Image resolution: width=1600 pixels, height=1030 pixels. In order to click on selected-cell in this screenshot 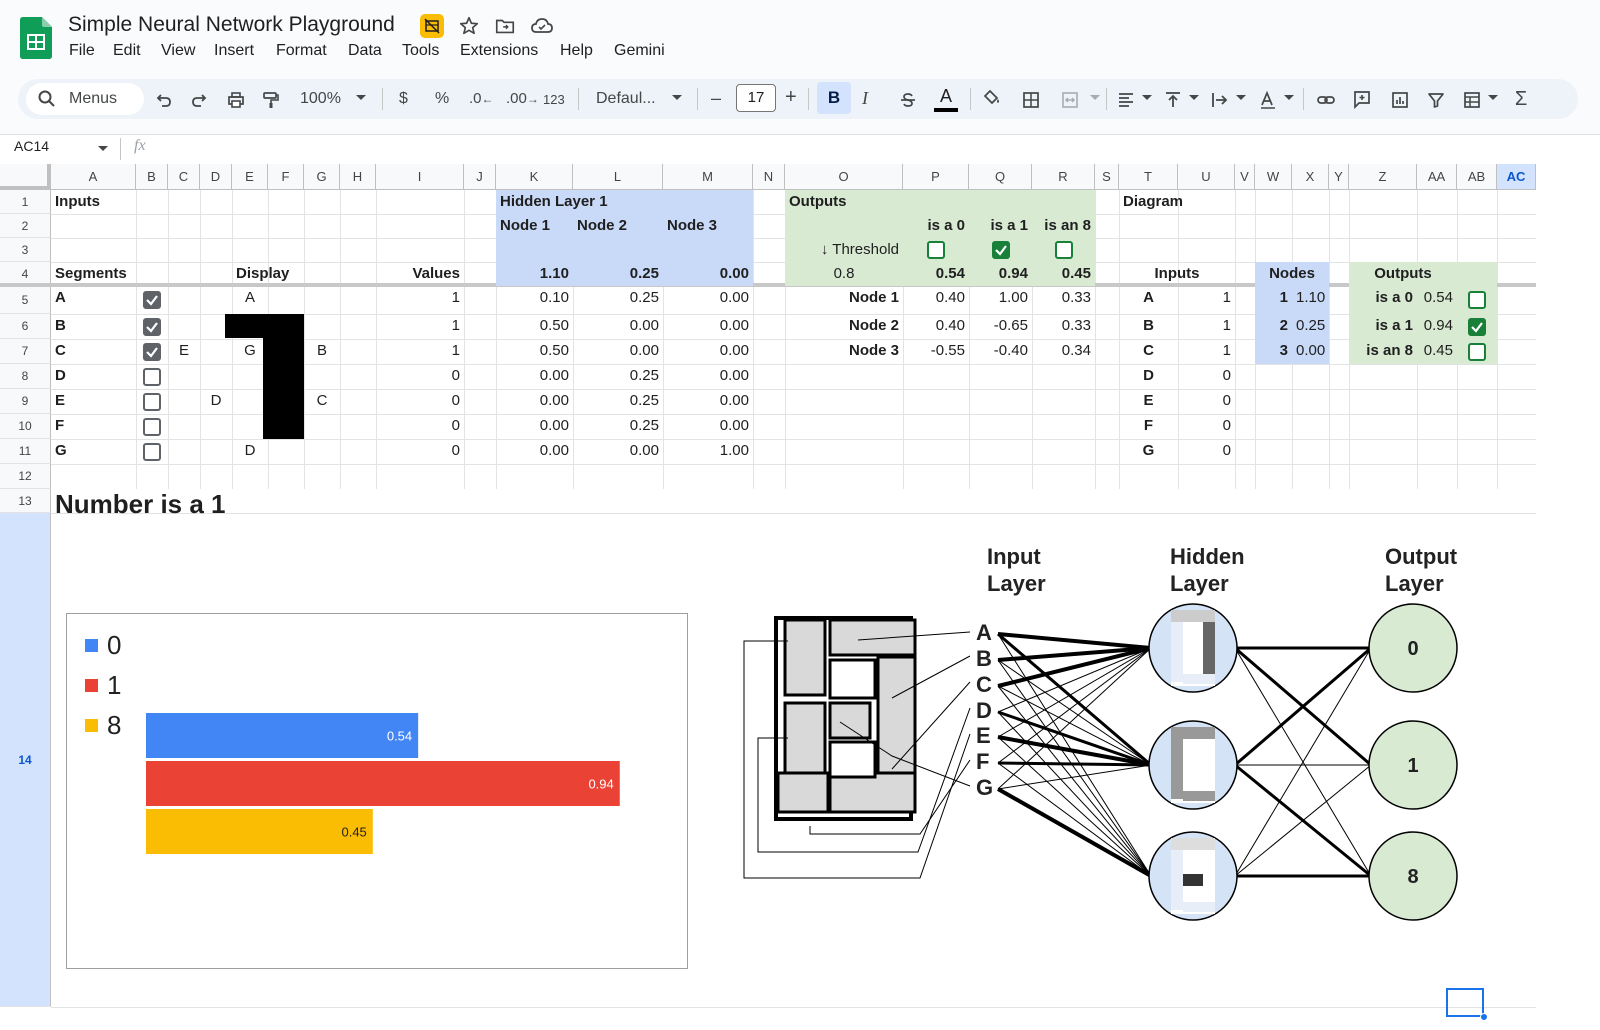, I will do `click(1465, 1002)`.